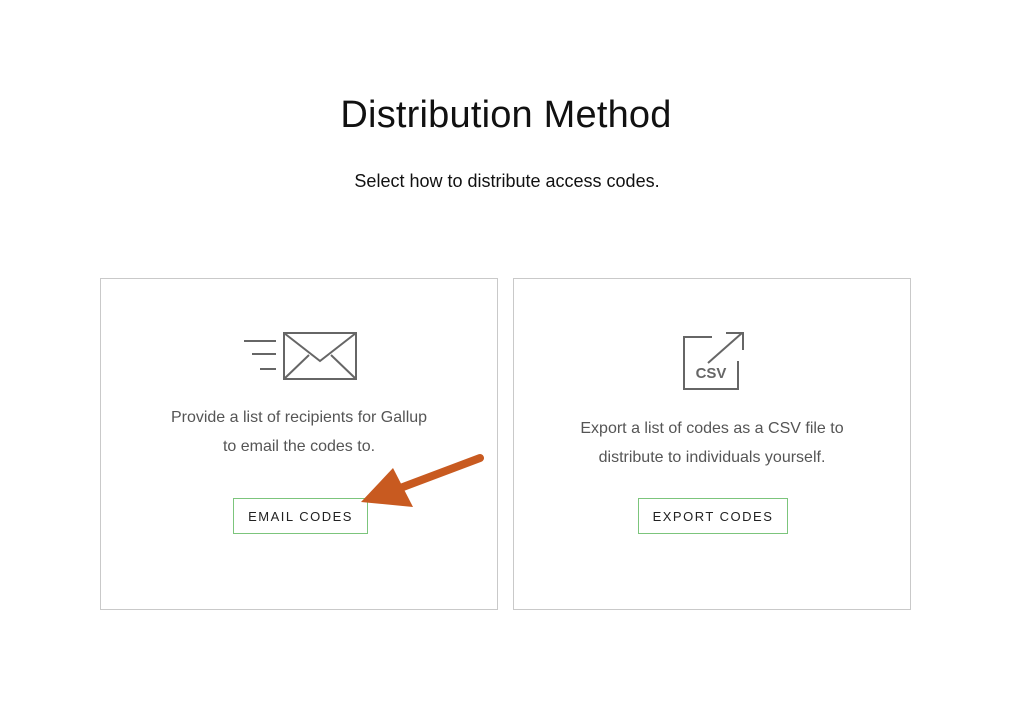 The width and height of the screenshot is (1024, 720). Describe the element at coordinates (713, 361) in the screenshot. I see `csv-export-icon: CSV` at that location.